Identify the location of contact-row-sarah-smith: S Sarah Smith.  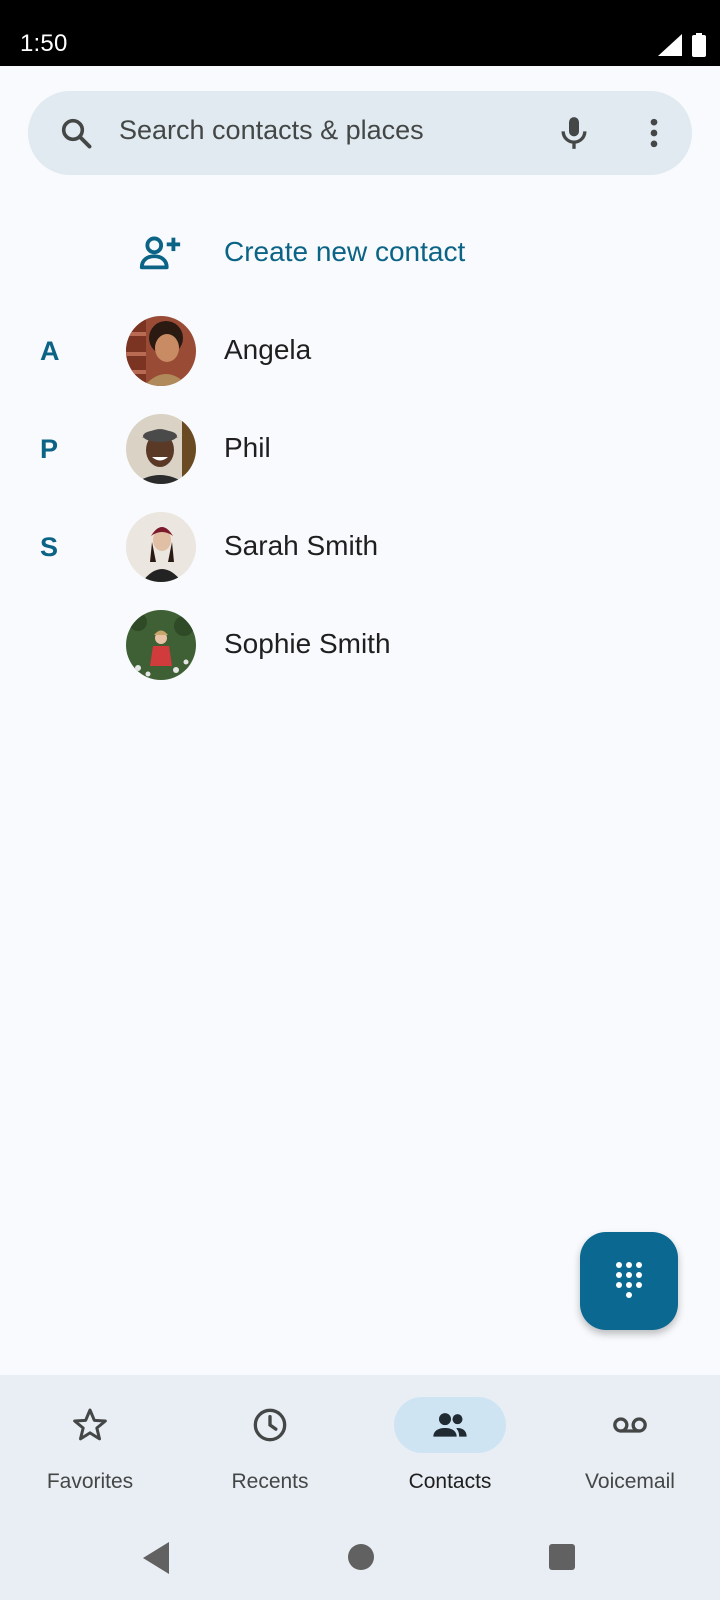
(360, 546).